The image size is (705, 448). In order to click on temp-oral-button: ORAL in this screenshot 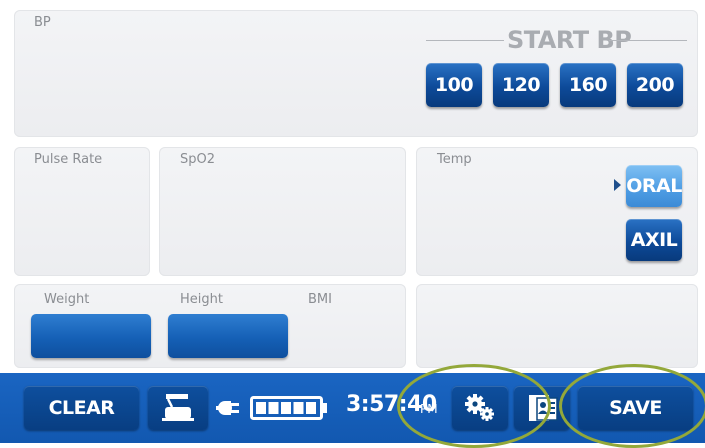, I will do `click(654, 186)`.